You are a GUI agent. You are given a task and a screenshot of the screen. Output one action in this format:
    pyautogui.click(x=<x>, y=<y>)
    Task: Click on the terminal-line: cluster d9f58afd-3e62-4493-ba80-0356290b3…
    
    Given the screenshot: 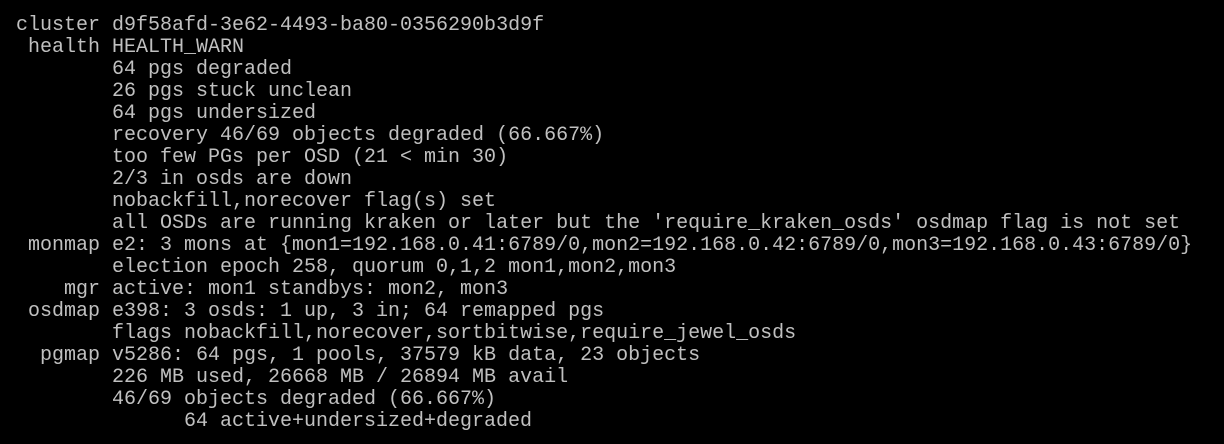 What is the action you would take?
    pyautogui.click(x=604, y=26)
    